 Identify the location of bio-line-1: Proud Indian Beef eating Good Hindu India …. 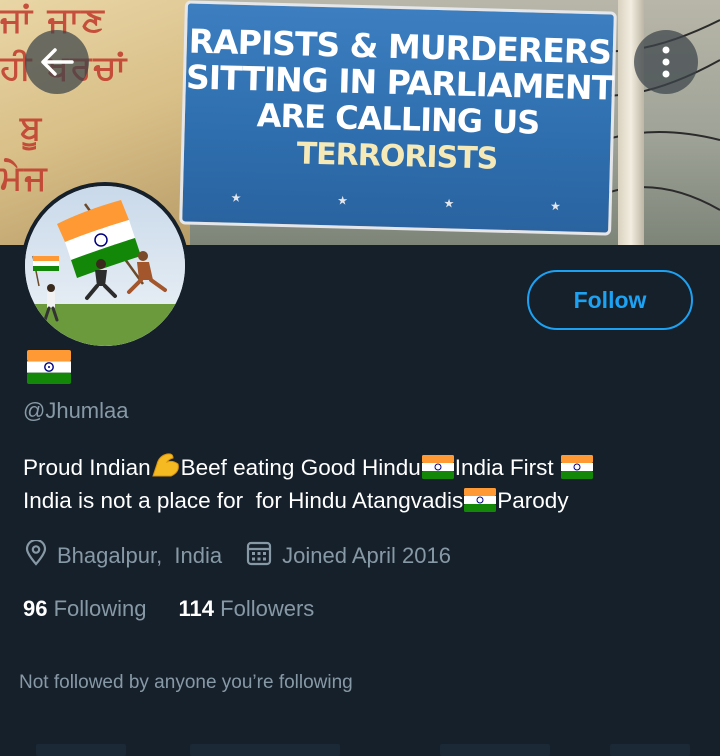
(363, 467).